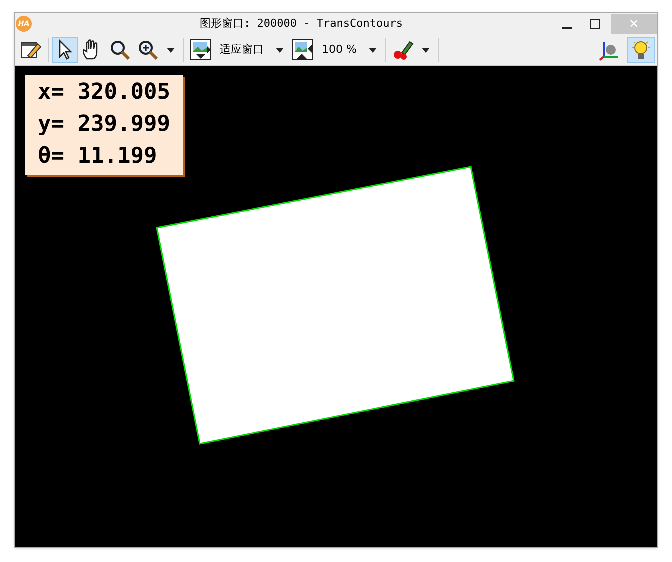  I want to click on readout-line: y= 239.999, so click(104, 125).